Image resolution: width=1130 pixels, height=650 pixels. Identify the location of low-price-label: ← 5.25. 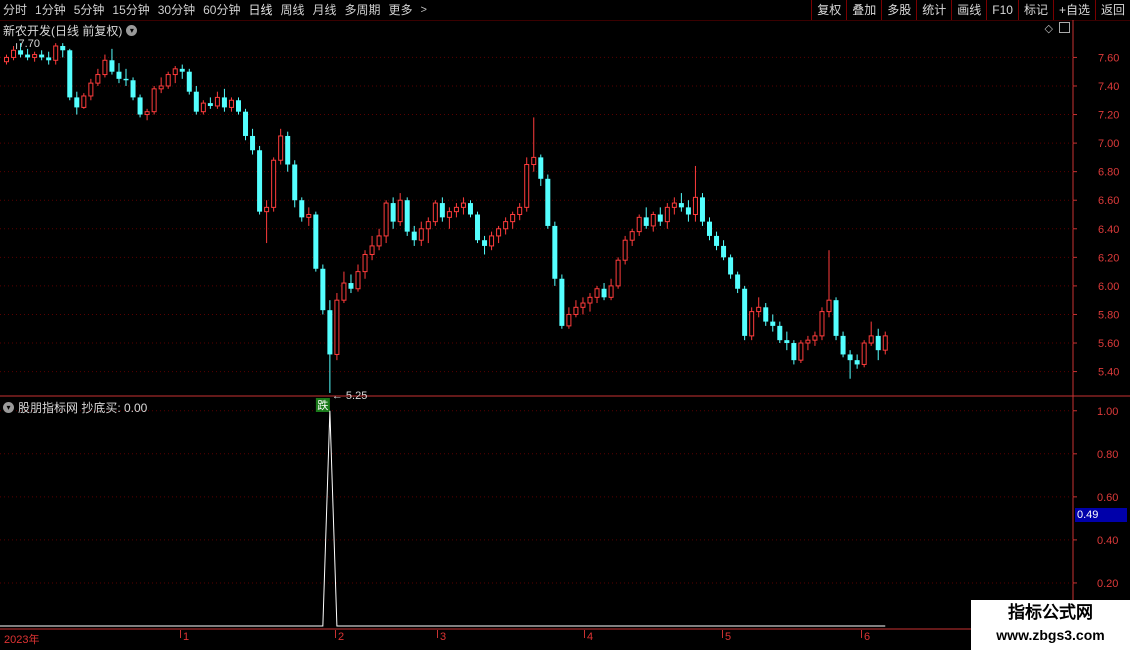
(349, 396).